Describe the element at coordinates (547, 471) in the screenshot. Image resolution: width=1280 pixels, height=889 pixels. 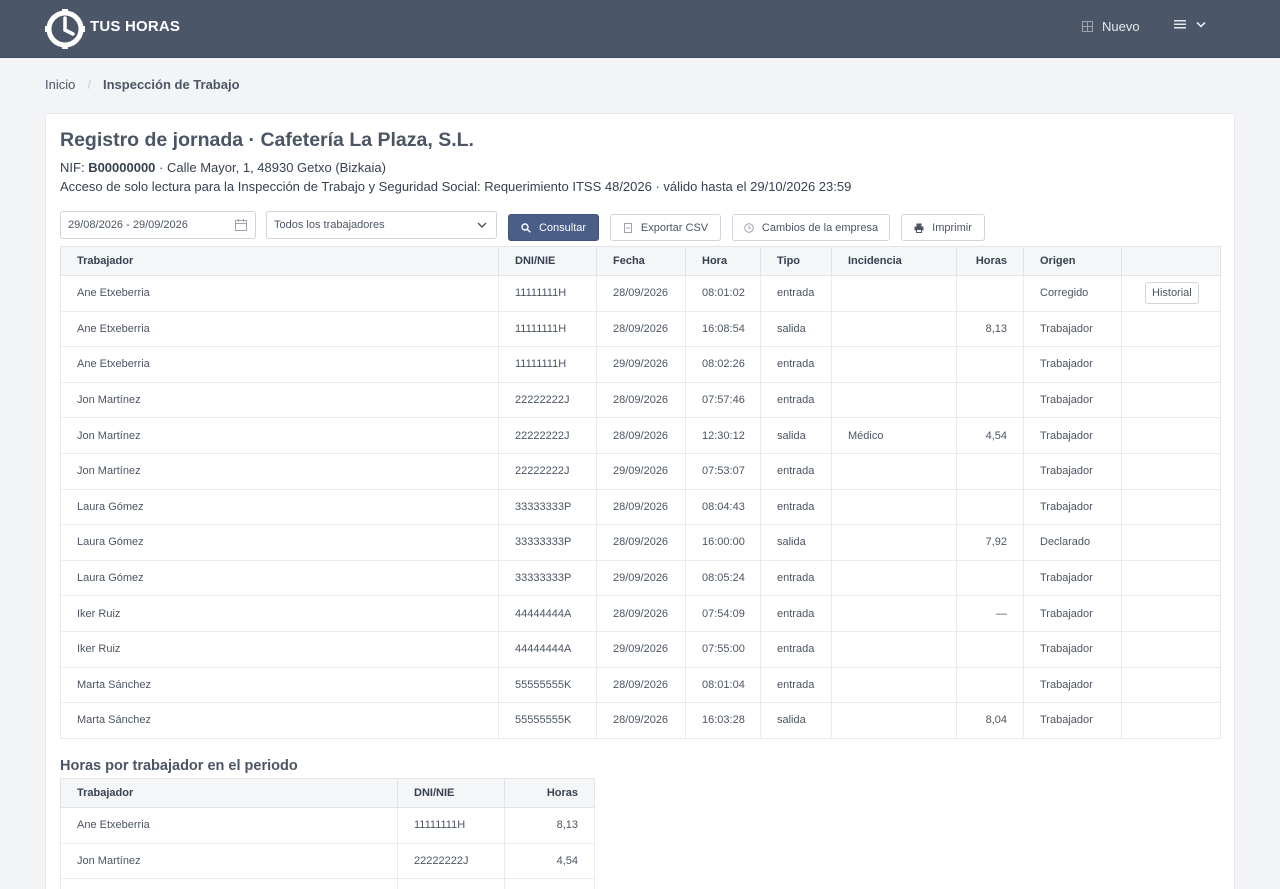
I see `cell-dni: 22222222J` at that location.